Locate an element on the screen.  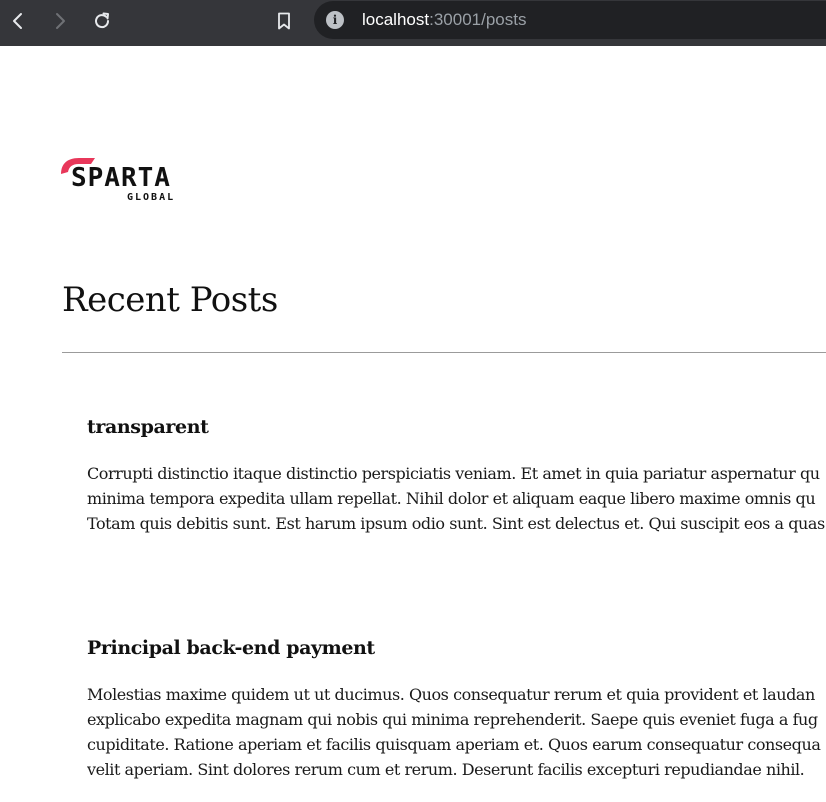
chevron-left-icon is located at coordinates (17, 21).